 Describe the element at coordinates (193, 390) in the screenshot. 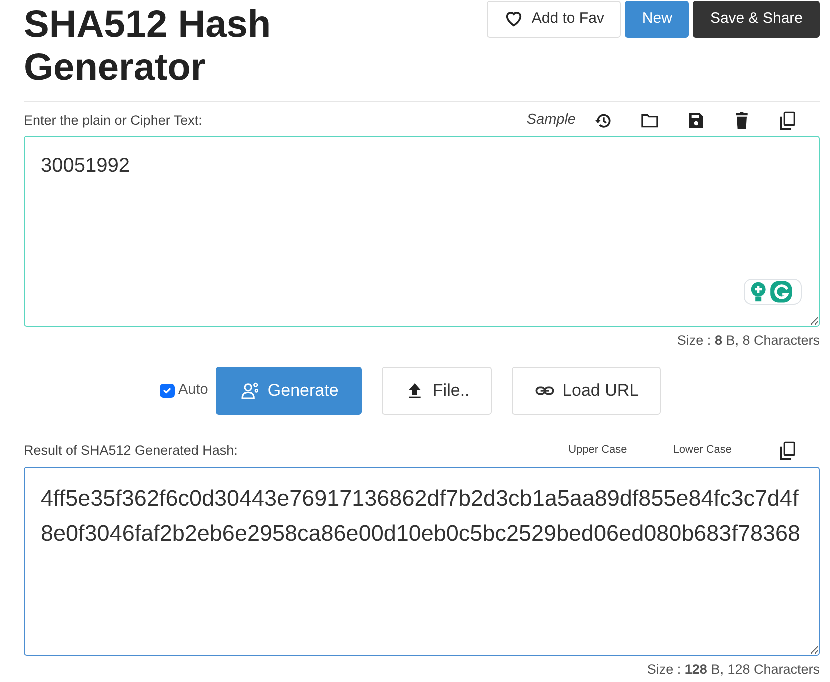

I see `auto-label: Auto` at that location.